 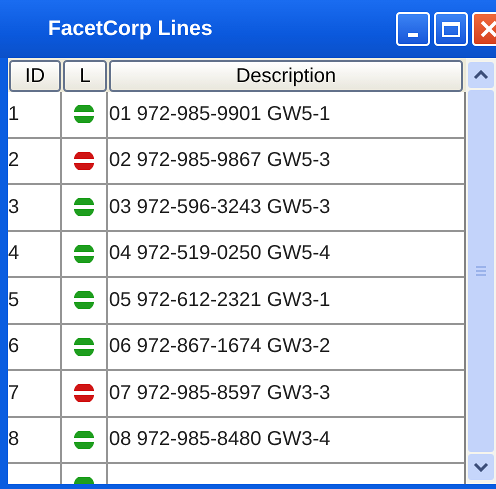 I want to click on chevron-down-icon, so click(x=481, y=467).